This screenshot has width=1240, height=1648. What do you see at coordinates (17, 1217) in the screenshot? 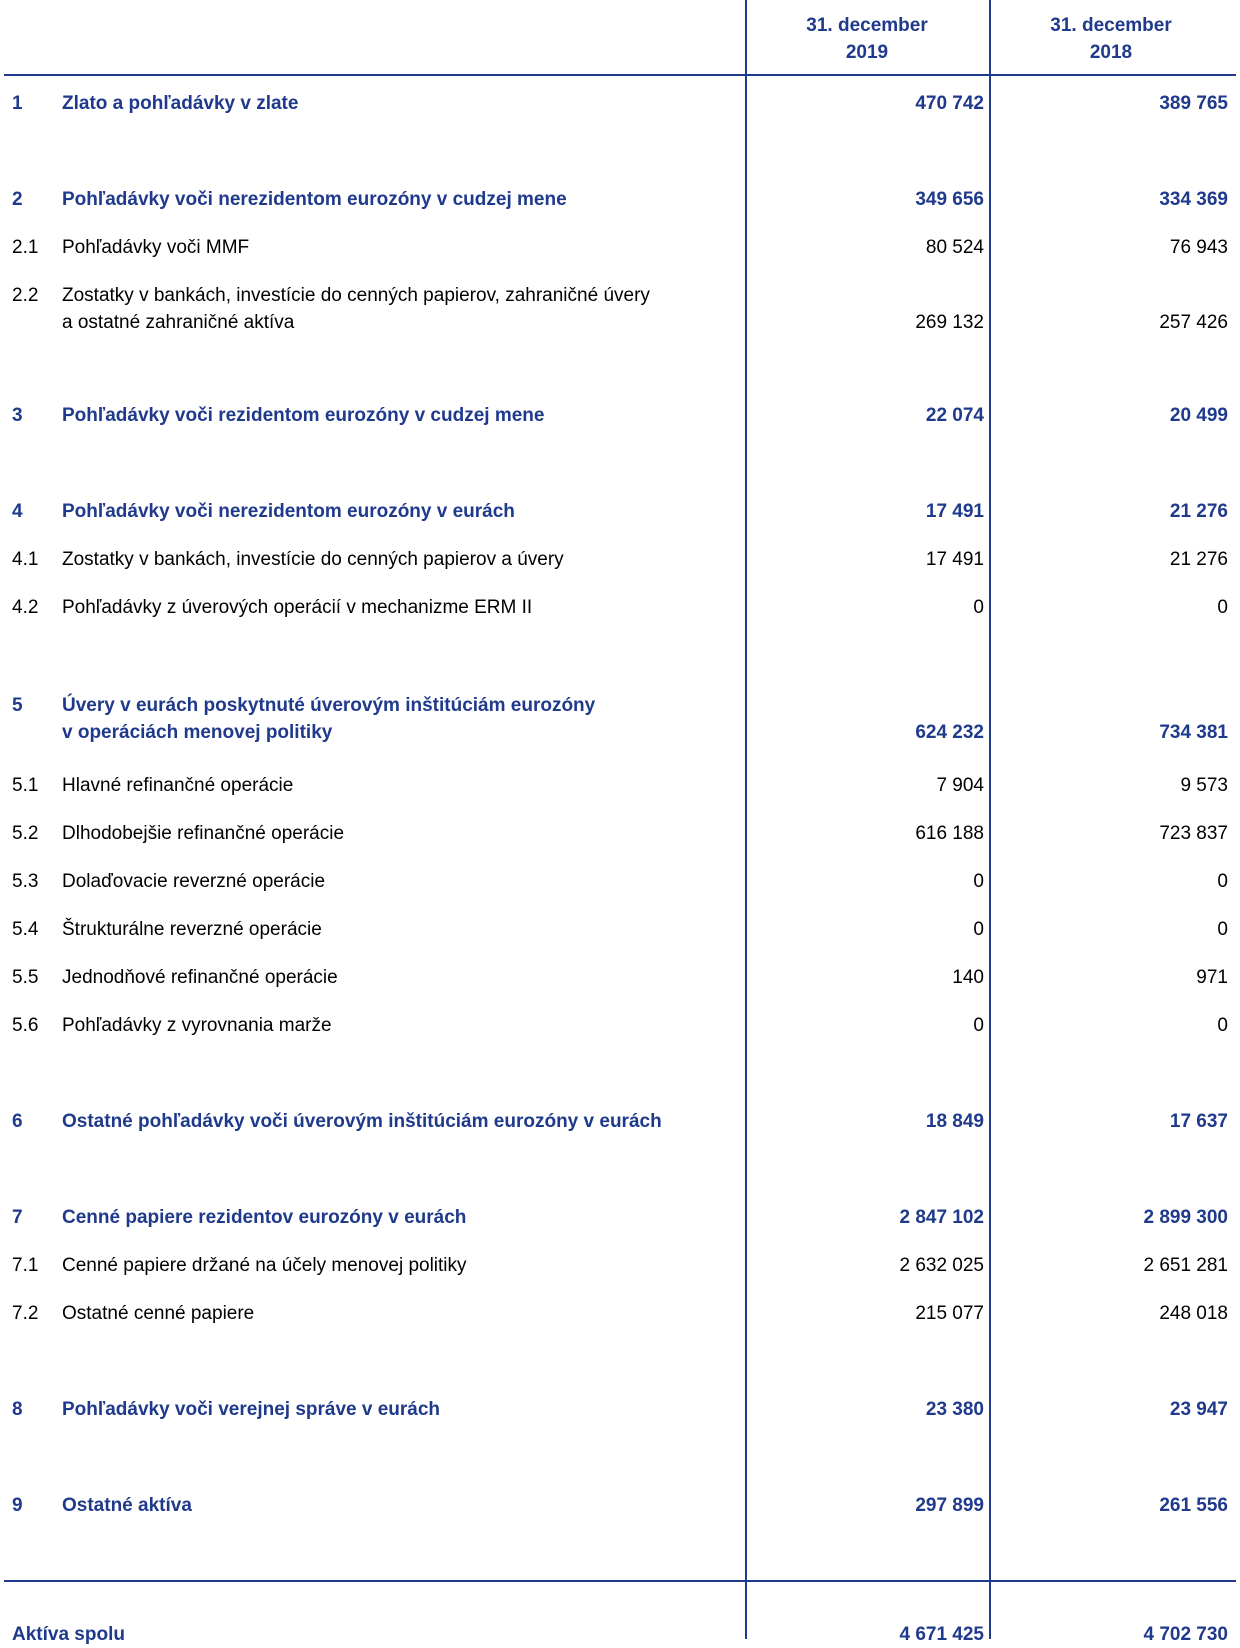
I see `row-number: 7` at bounding box center [17, 1217].